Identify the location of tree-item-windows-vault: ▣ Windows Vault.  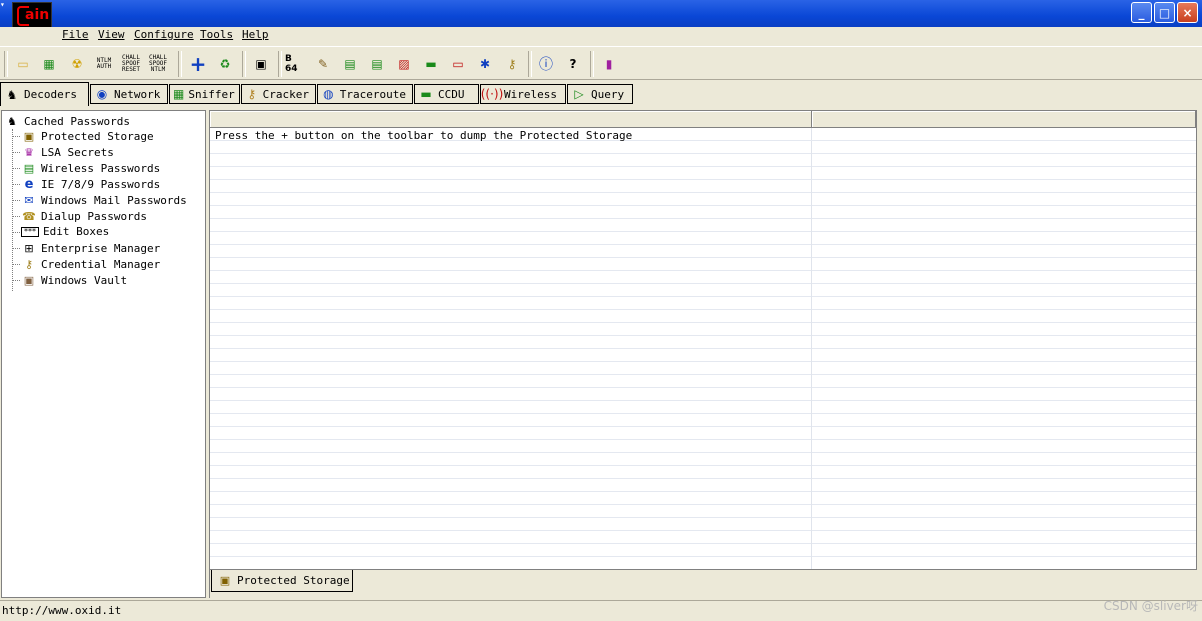
(74, 280).